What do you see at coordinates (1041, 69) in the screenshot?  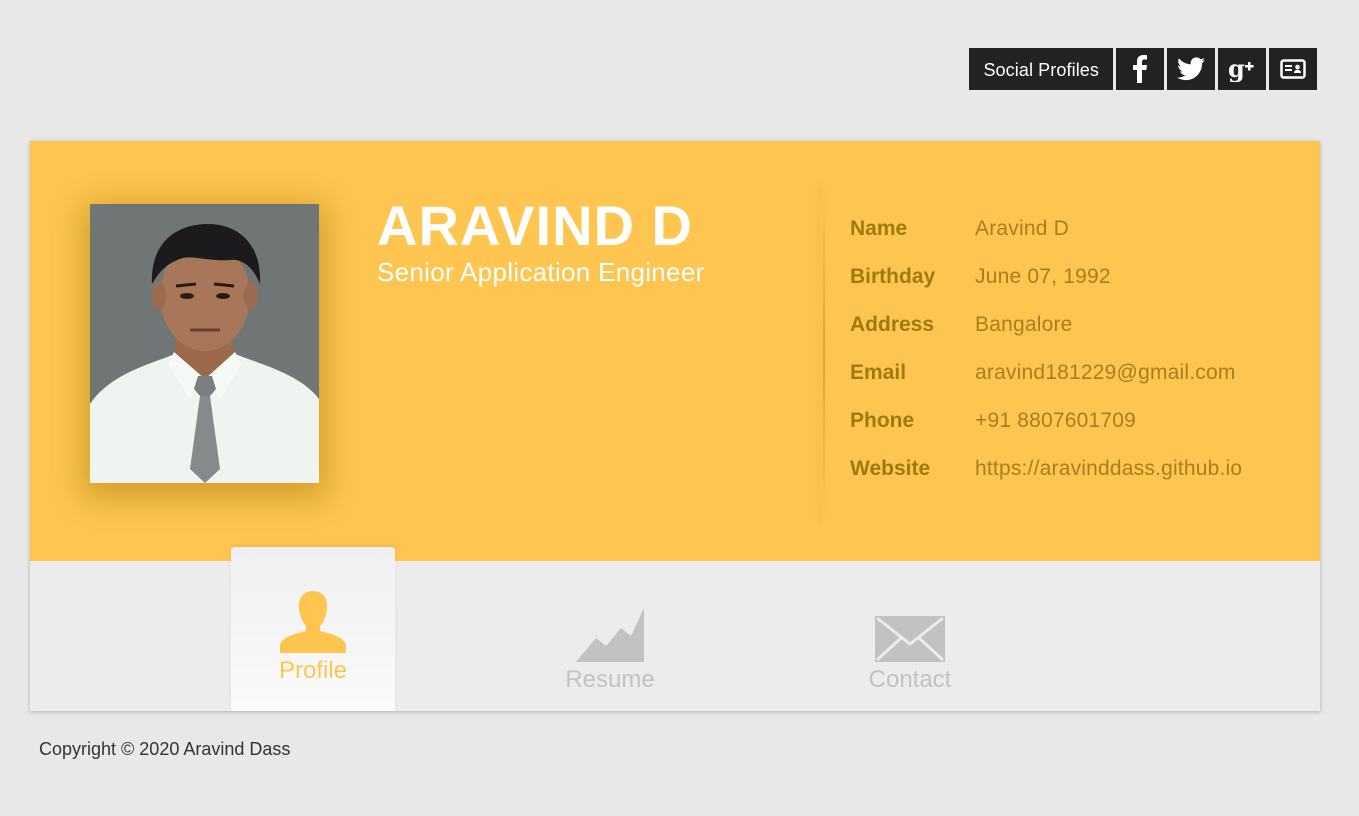 I see `social-profiles-label: Social Profiles` at bounding box center [1041, 69].